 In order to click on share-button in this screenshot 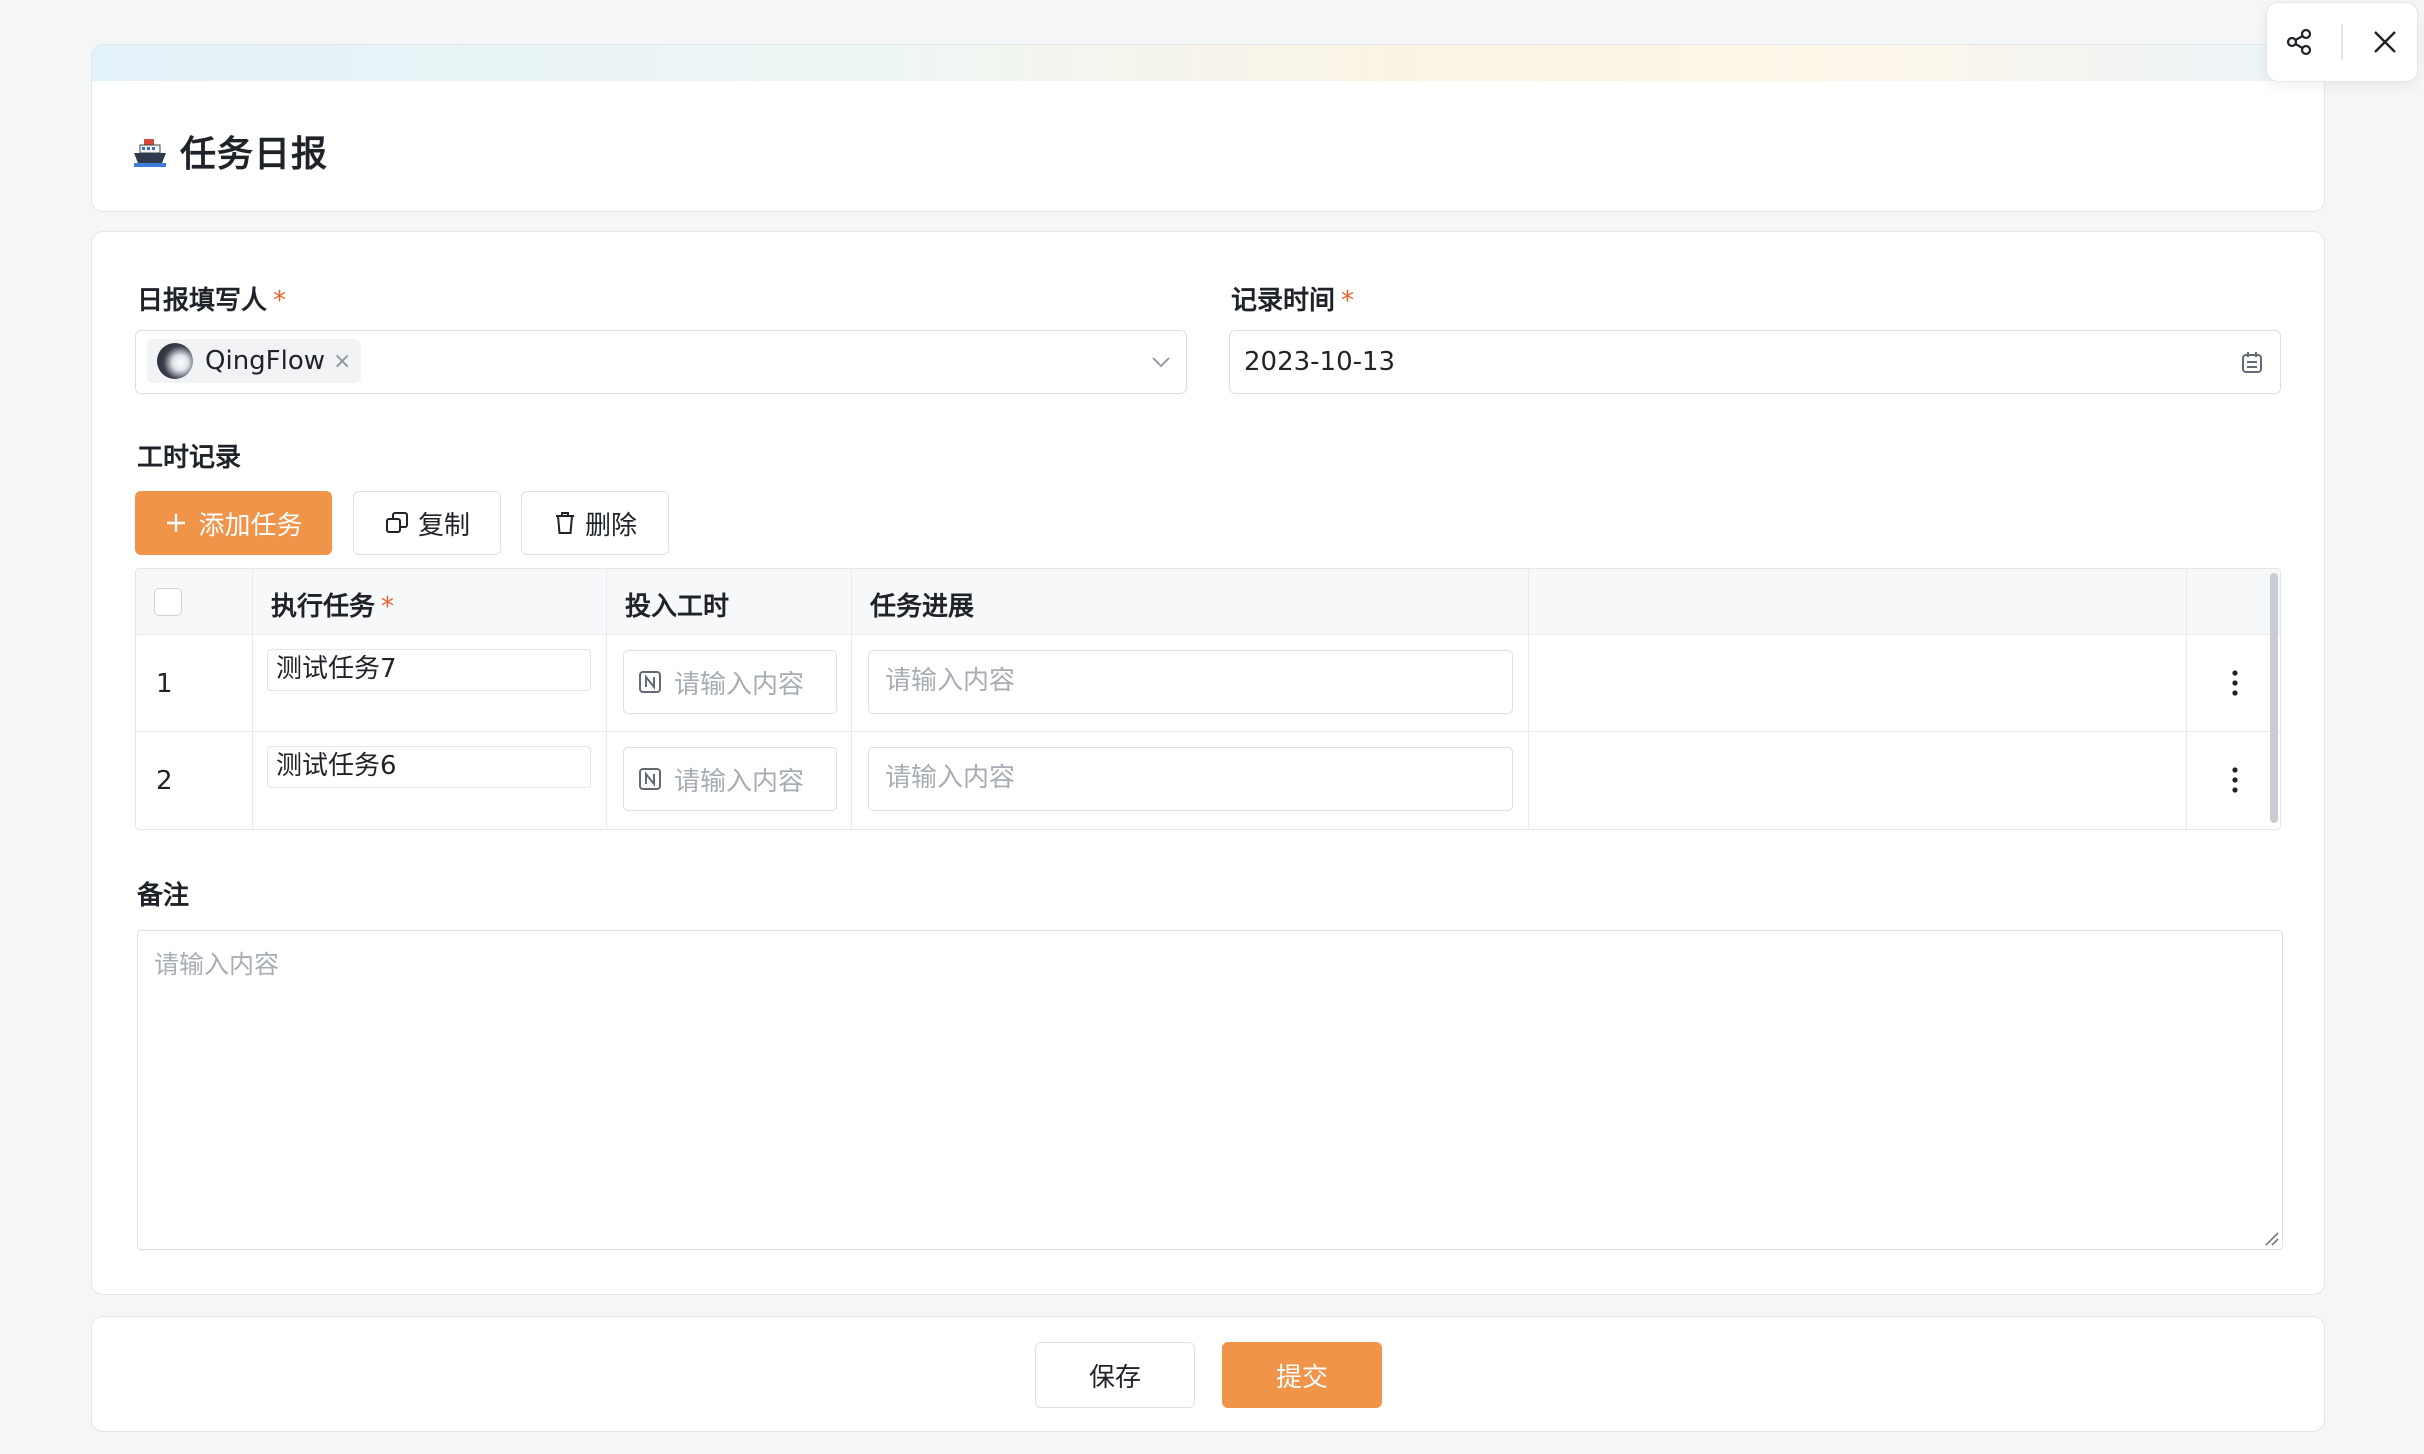, I will do `click(2299, 42)`.